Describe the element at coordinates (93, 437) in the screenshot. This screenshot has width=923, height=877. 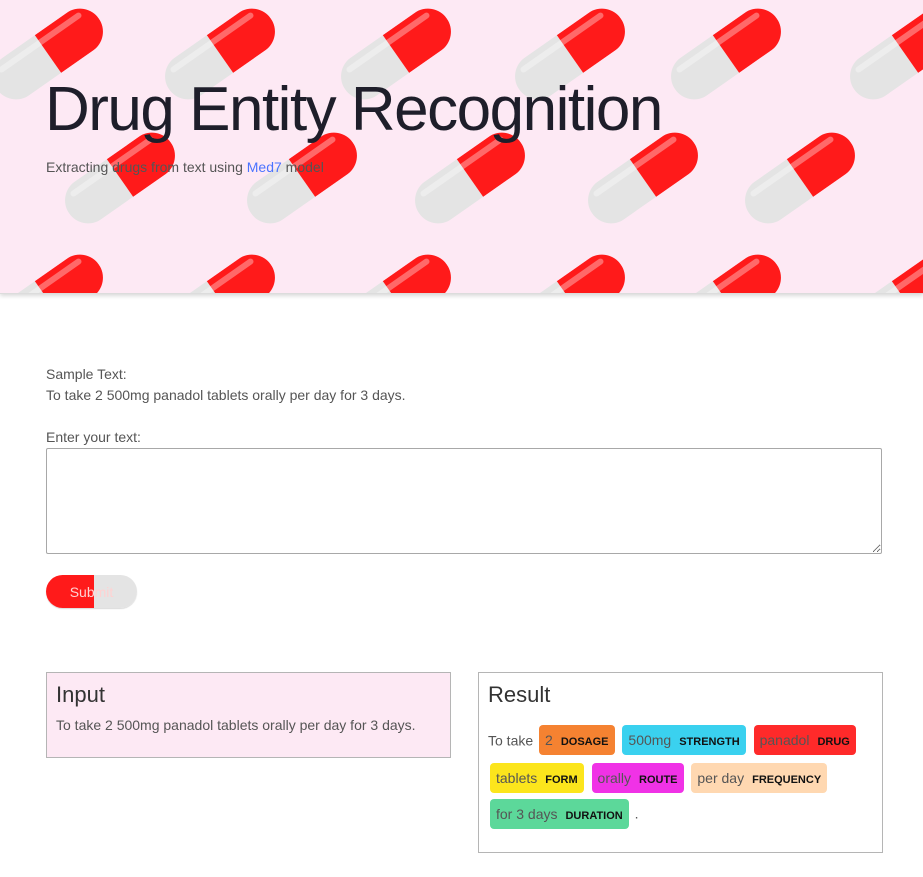
I see `text-input-label: Enter your text:` at that location.